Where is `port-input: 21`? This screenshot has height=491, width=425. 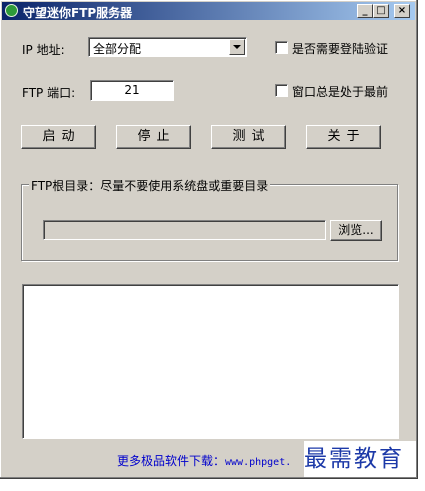 port-input: 21 is located at coordinates (132, 90).